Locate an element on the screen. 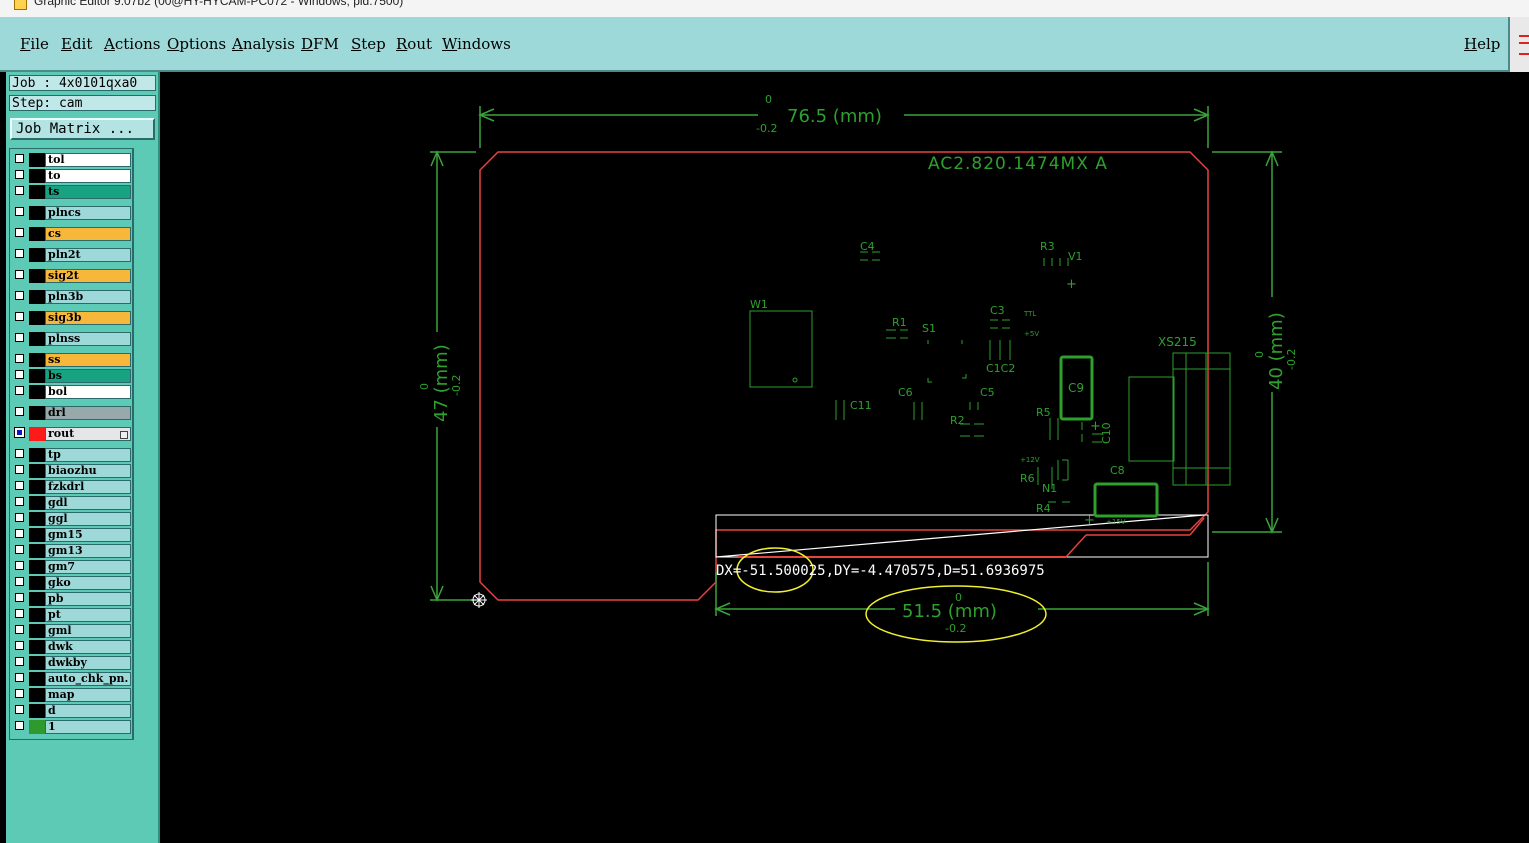 The image size is (1529, 843). layer-name: to is located at coordinates (88, 176).